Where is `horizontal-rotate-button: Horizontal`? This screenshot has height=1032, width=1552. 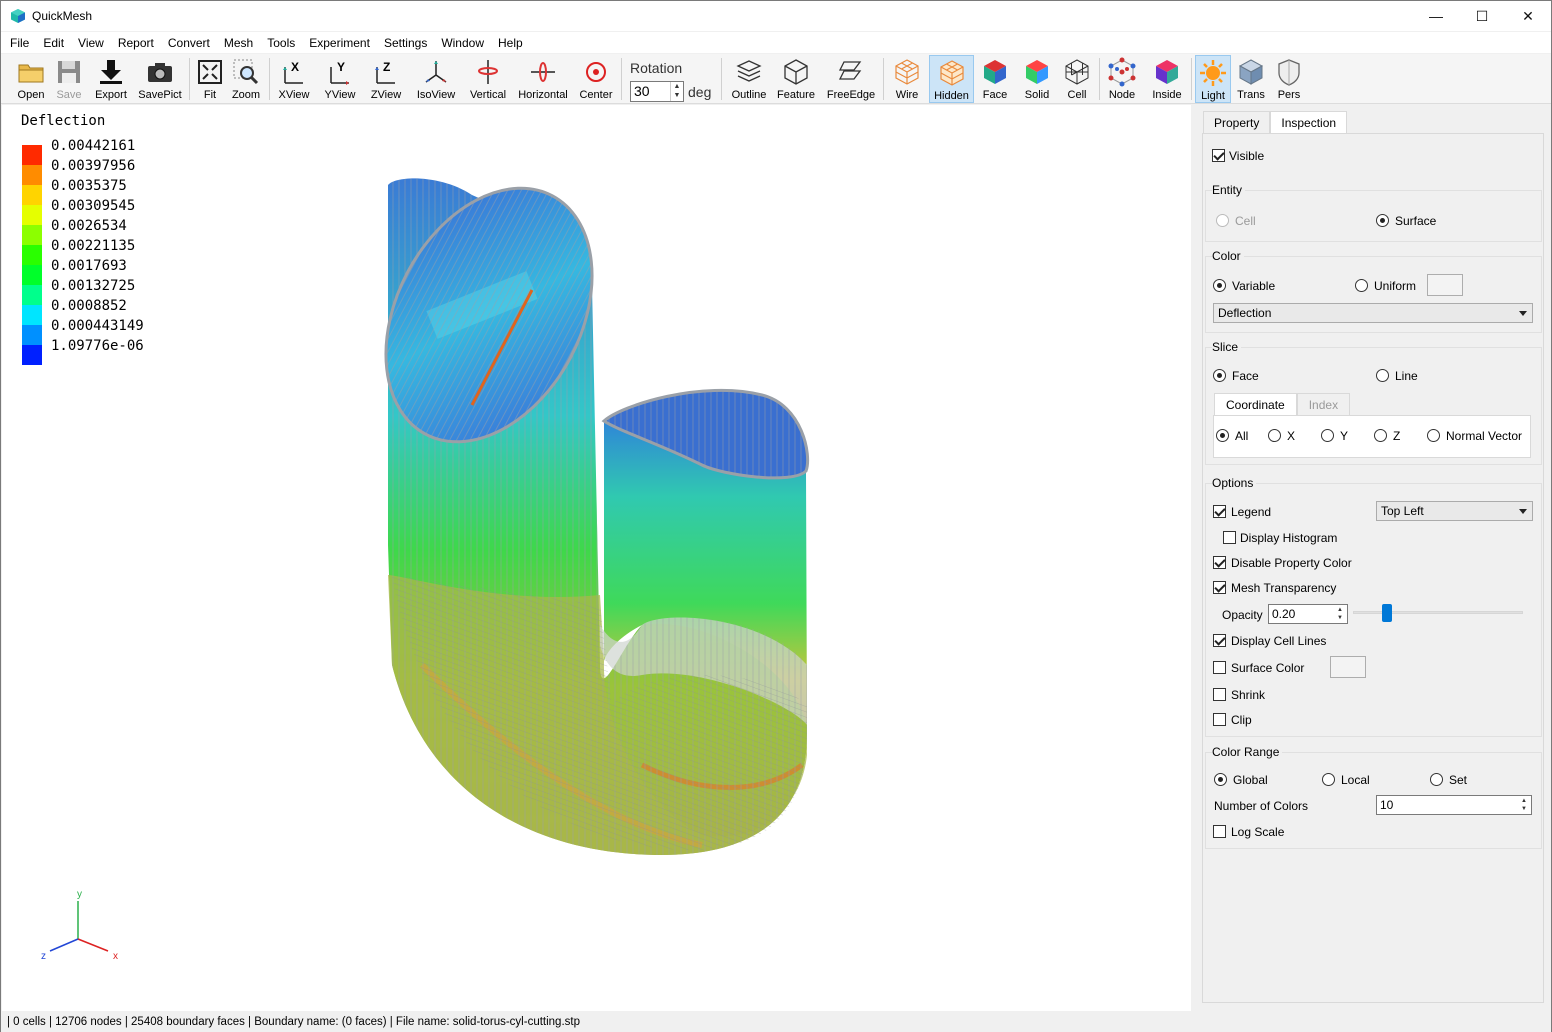 horizontal-rotate-button: Horizontal is located at coordinates (543, 79).